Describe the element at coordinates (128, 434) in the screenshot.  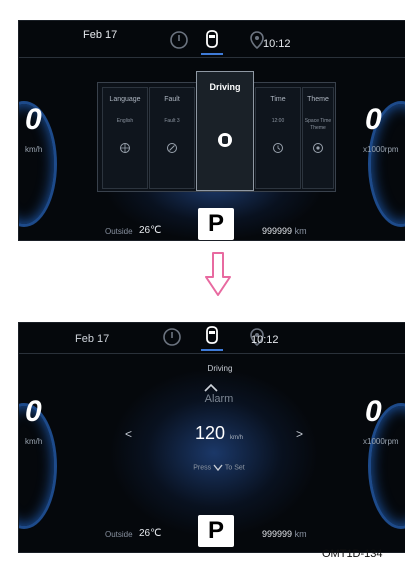
I see `chevron-left-icon: <` at that location.